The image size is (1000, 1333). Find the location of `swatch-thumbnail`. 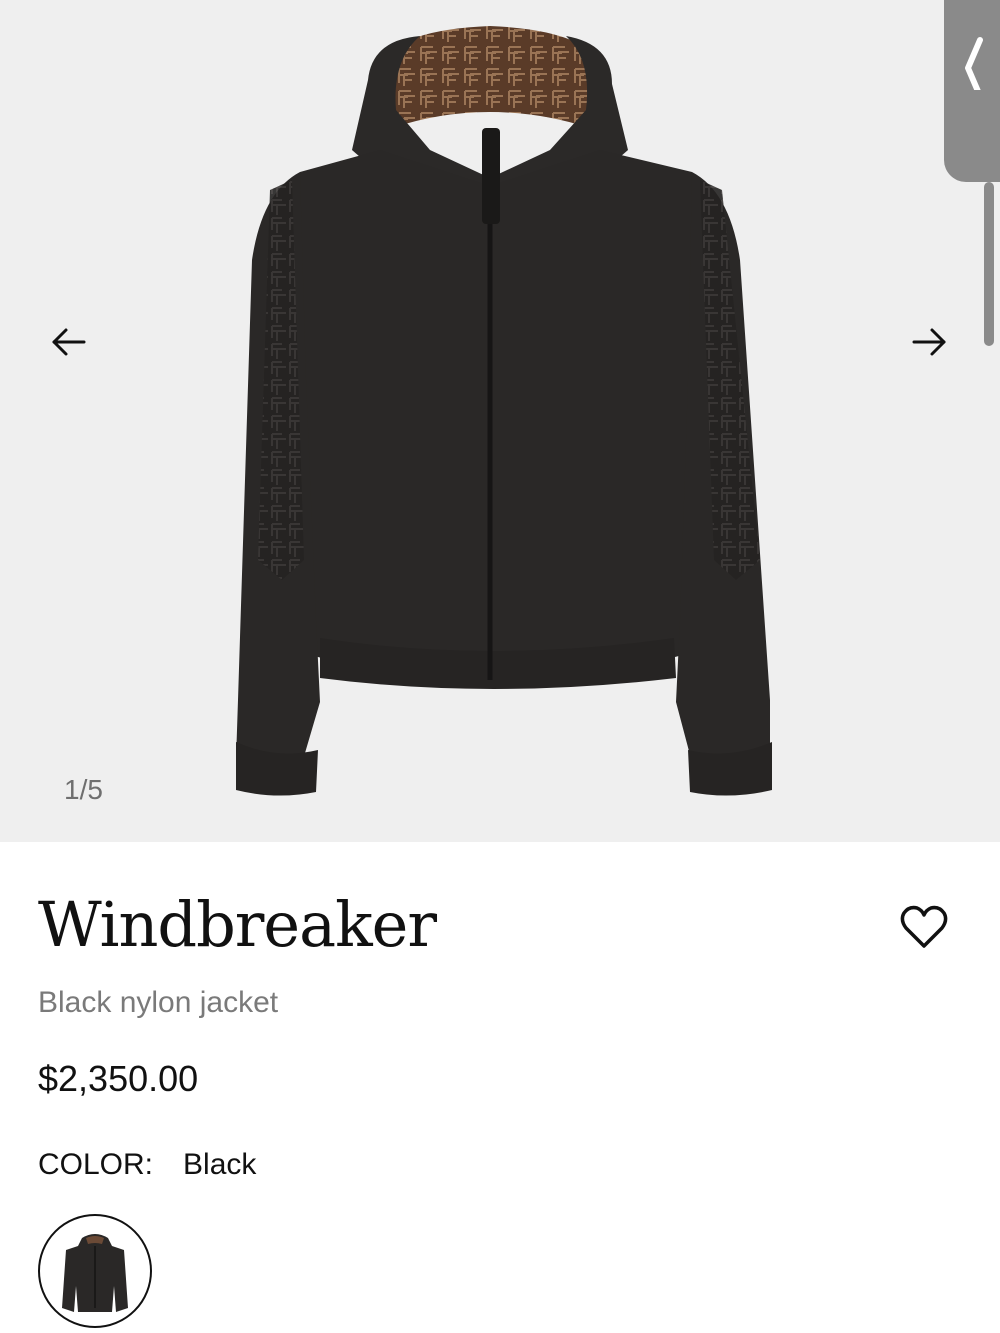

swatch-thumbnail is located at coordinates (95, 1273).